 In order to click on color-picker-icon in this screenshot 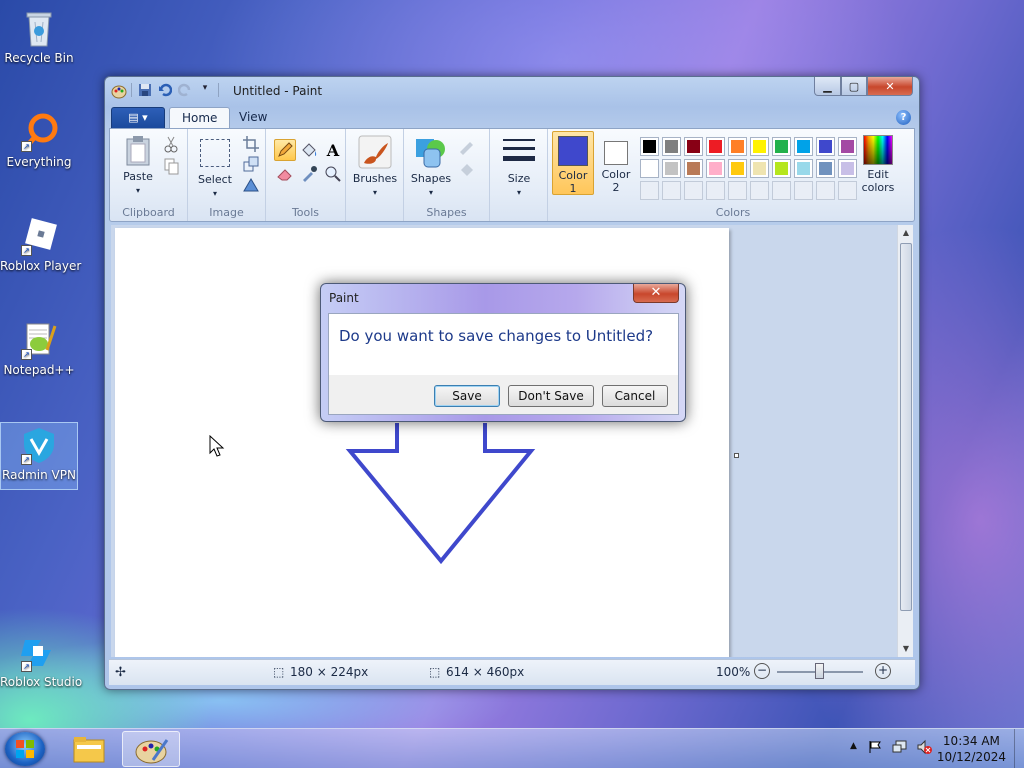, I will do `click(309, 174)`.